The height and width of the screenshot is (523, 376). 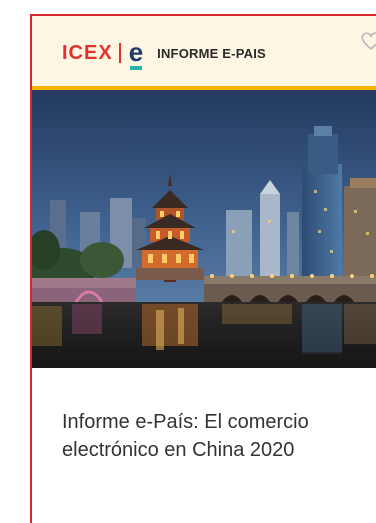 I want to click on heart-icon, so click(x=368, y=41).